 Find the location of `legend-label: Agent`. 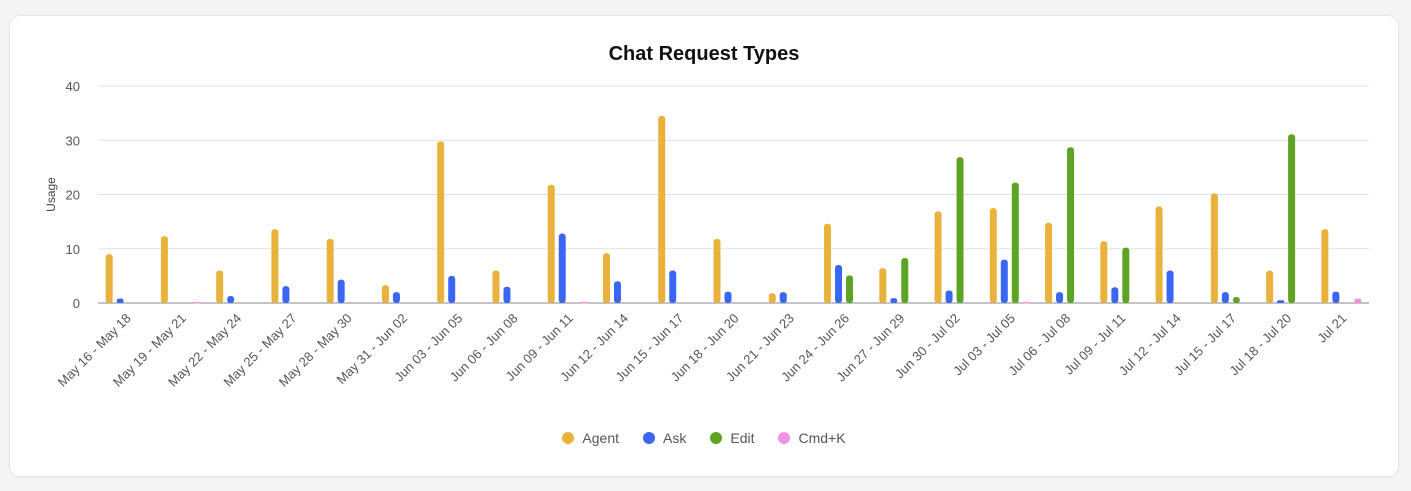

legend-label: Agent is located at coordinates (601, 438).